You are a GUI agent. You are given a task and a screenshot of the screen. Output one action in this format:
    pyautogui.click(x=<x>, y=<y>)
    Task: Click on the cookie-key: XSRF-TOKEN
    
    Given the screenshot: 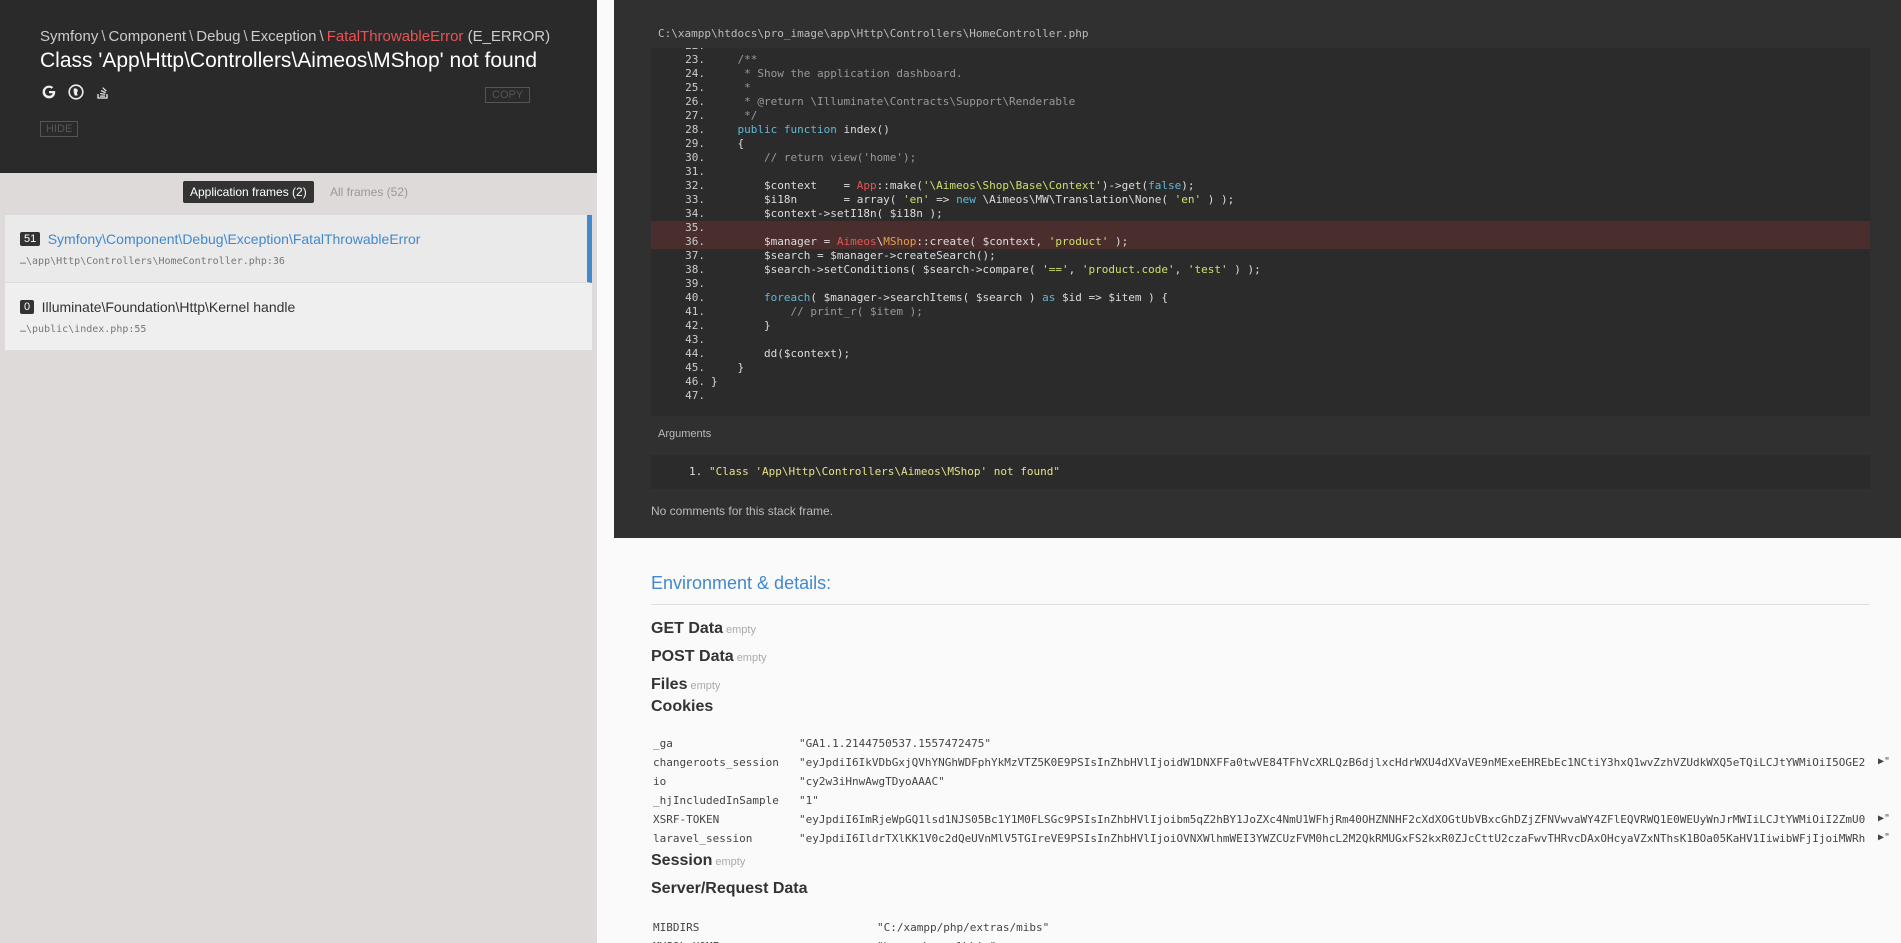 What is the action you would take?
    pyautogui.click(x=686, y=819)
    